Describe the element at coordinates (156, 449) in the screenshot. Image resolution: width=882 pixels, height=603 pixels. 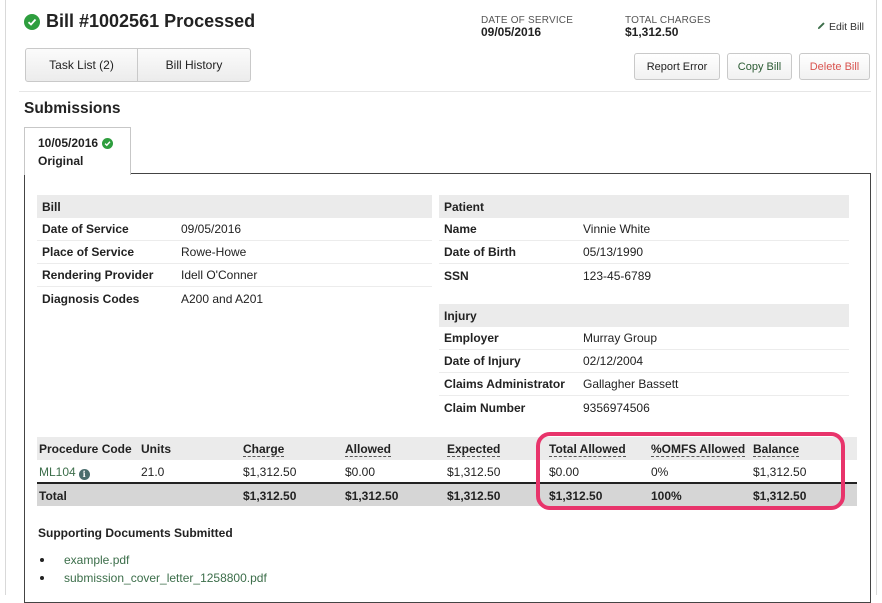
I see `column-header-units: Units` at that location.